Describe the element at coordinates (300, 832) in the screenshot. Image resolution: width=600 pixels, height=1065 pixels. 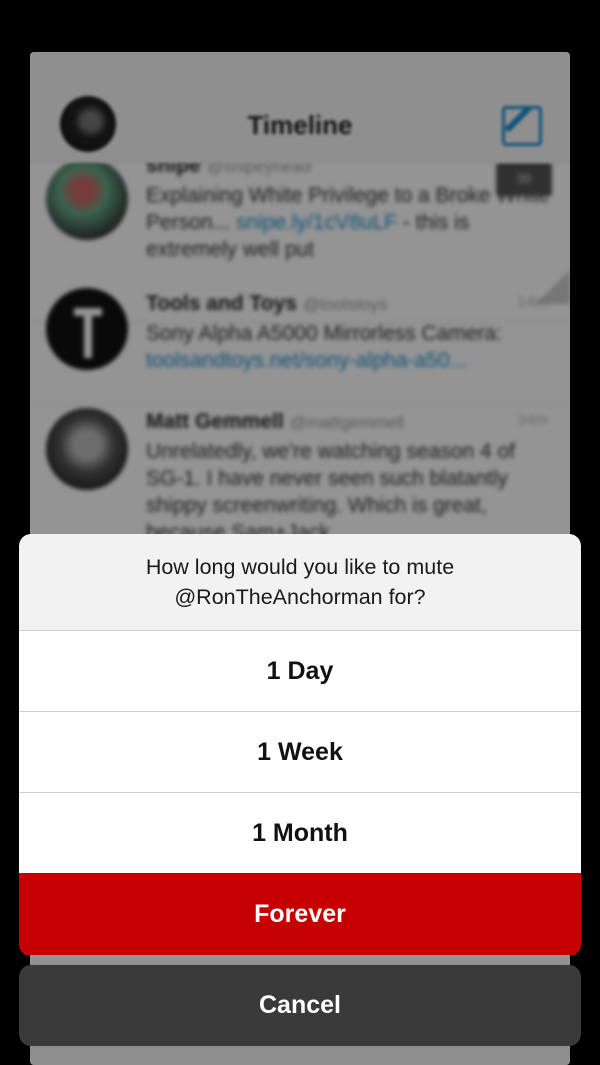
I see `mute-1-month-button: 1 Month` at that location.